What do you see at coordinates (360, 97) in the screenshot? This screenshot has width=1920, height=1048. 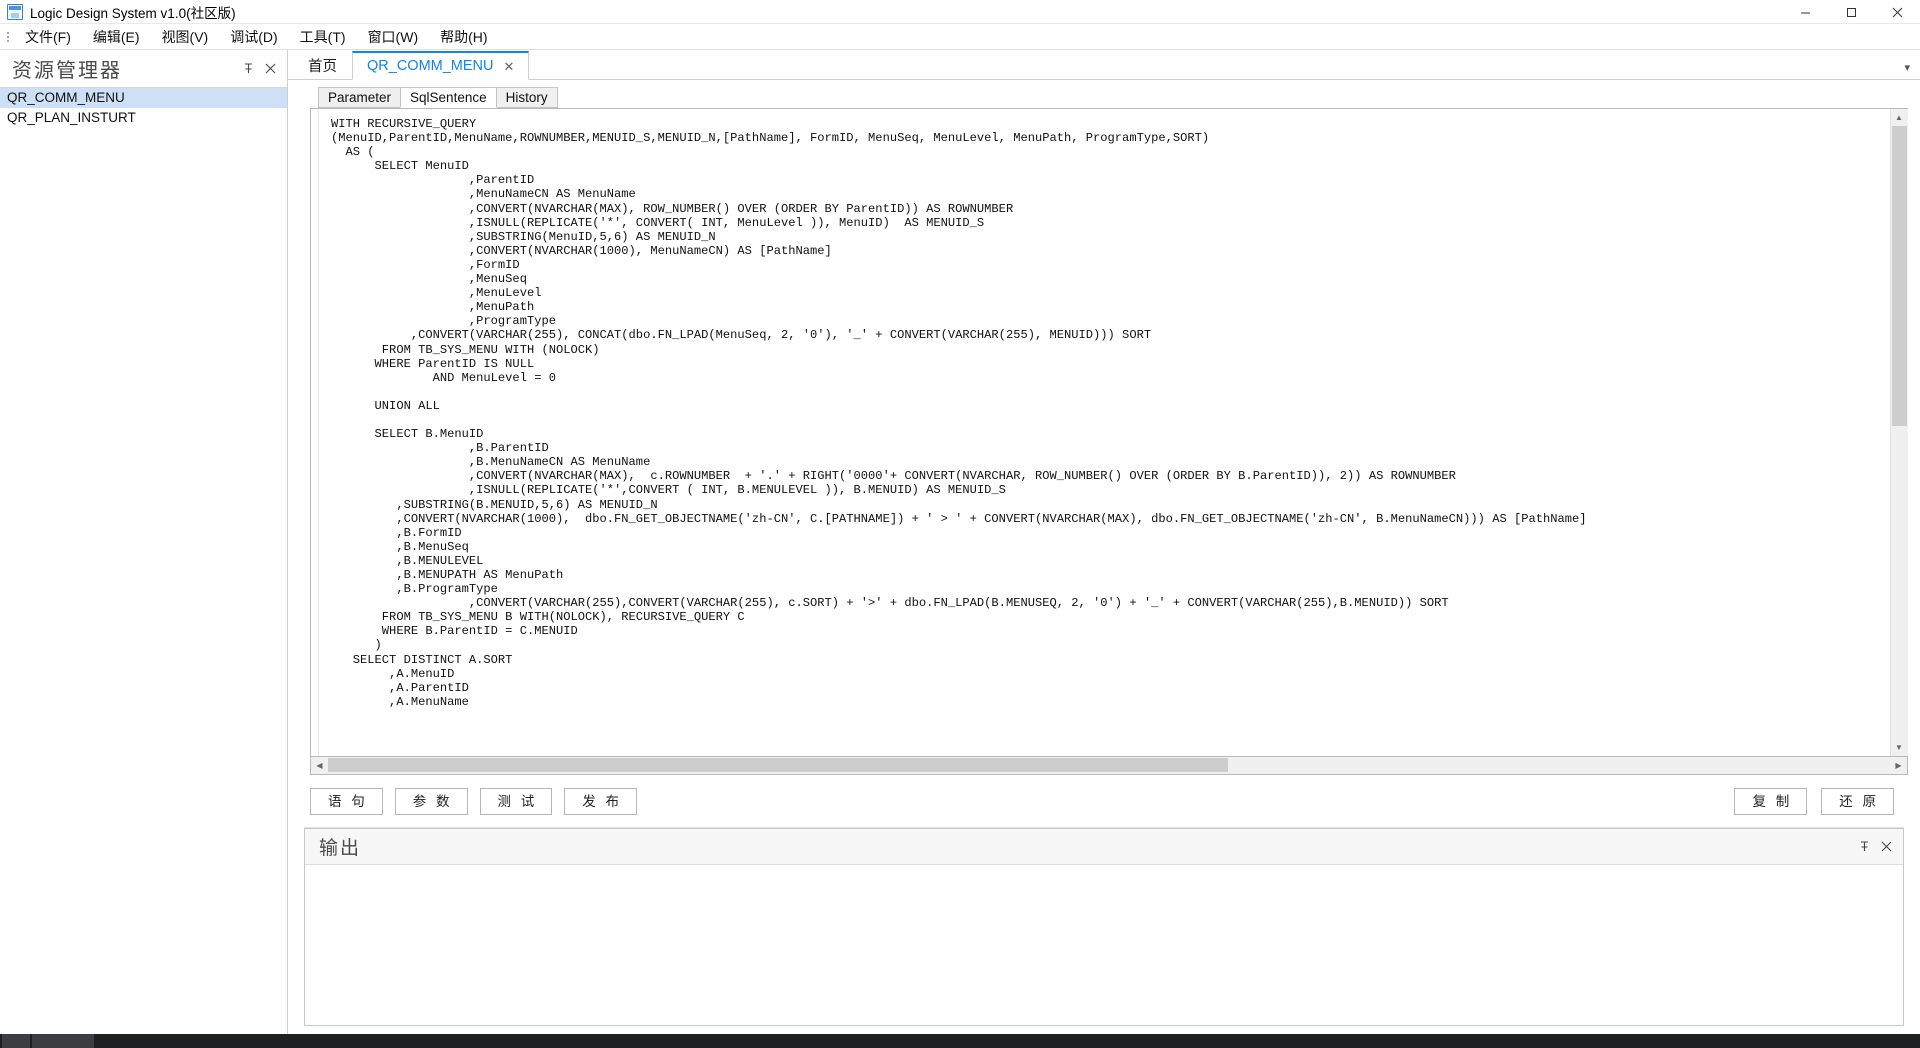 I see `tab-parameter: Parameter` at bounding box center [360, 97].